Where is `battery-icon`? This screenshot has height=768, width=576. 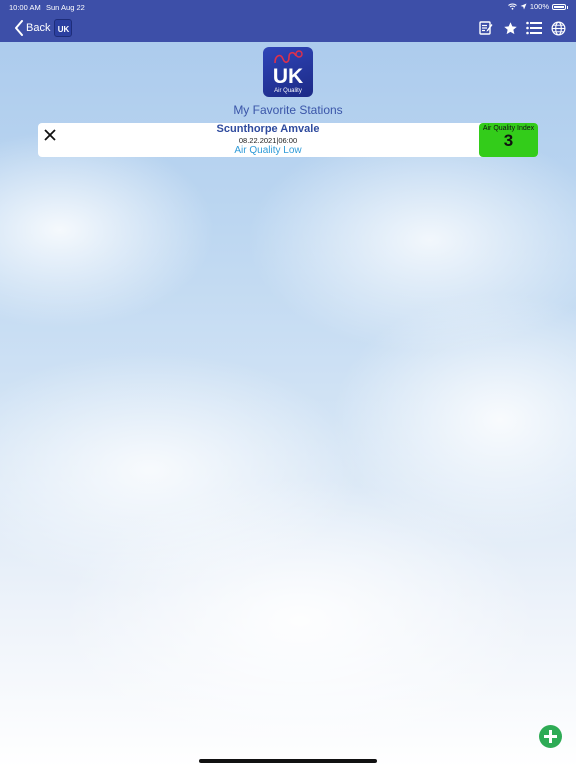
battery-icon is located at coordinates (560, 6).